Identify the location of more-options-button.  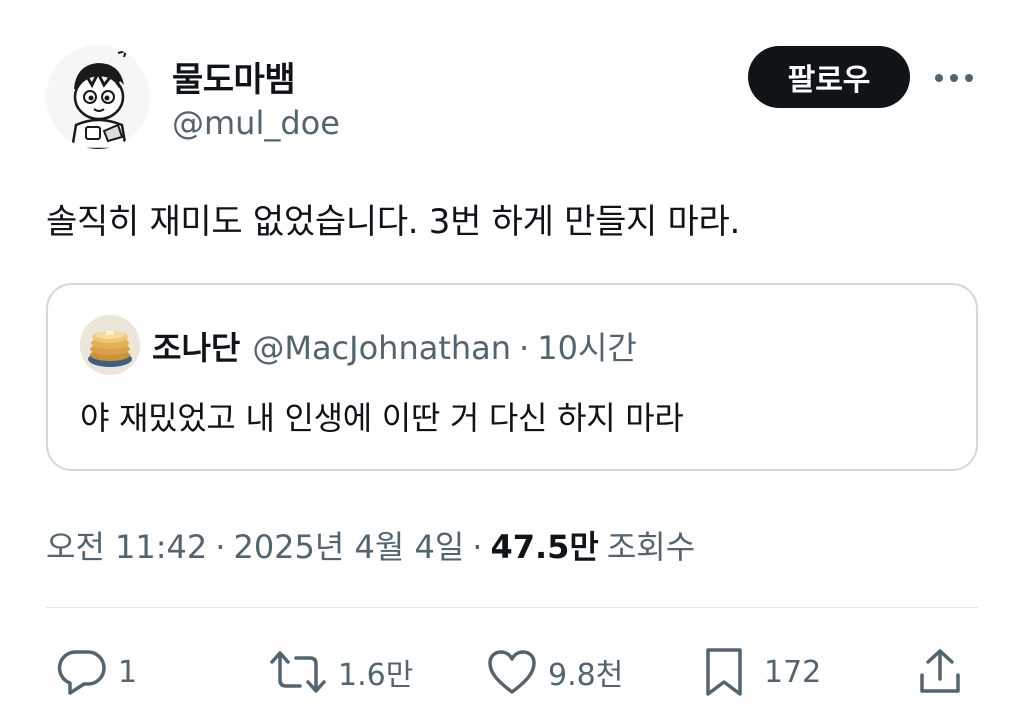
(954, 78).